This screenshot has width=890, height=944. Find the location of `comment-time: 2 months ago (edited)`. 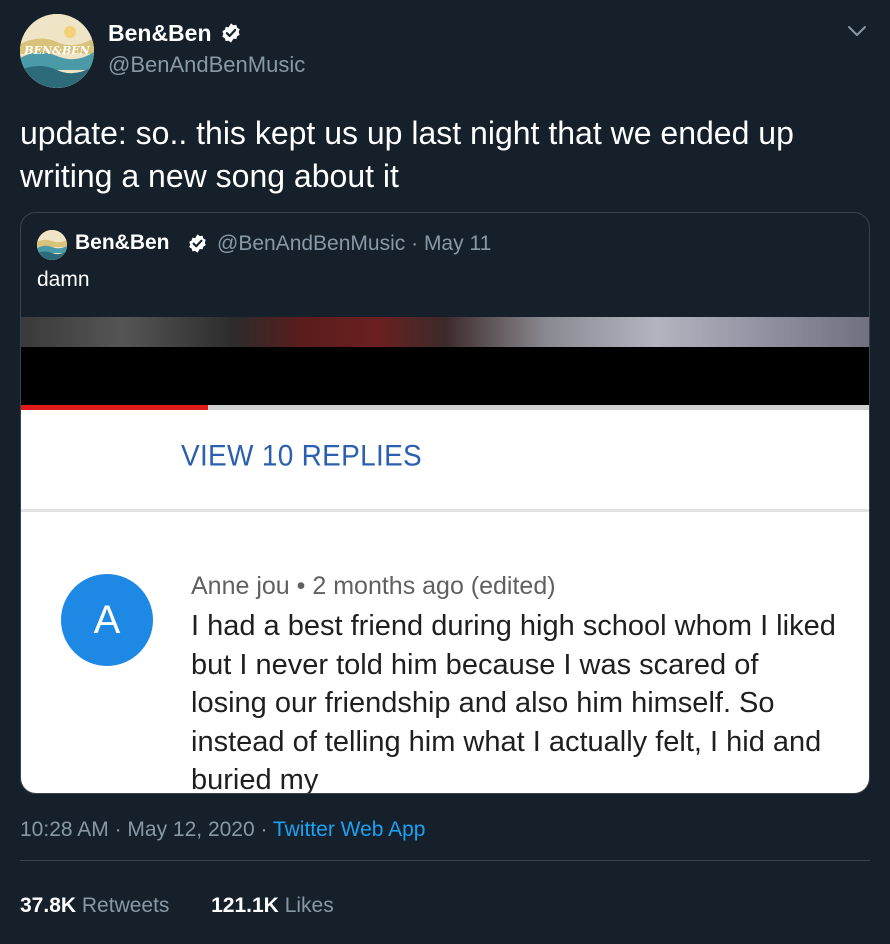

comment-time: 2 months ago (edited) is located at coordinates (434, 586).